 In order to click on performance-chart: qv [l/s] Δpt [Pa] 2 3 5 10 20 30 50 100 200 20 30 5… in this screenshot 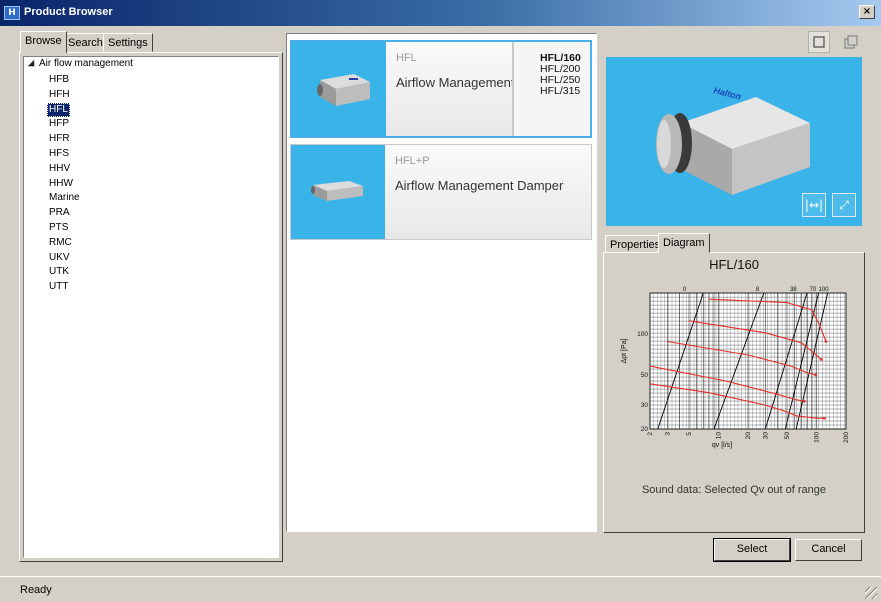, I will do `click(735, 368)`.